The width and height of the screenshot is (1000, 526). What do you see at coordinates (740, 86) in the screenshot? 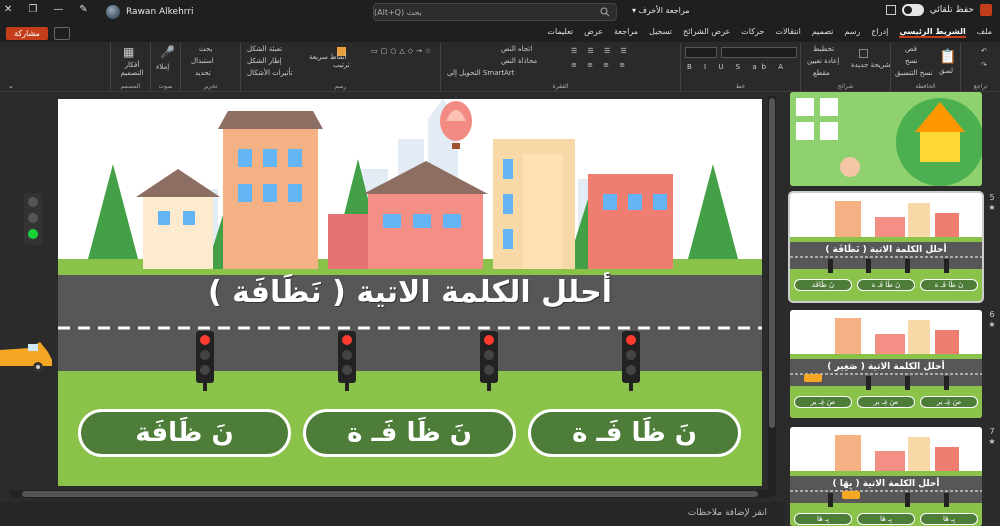
I see `group-label: خط` at bounding box center [740, 86].